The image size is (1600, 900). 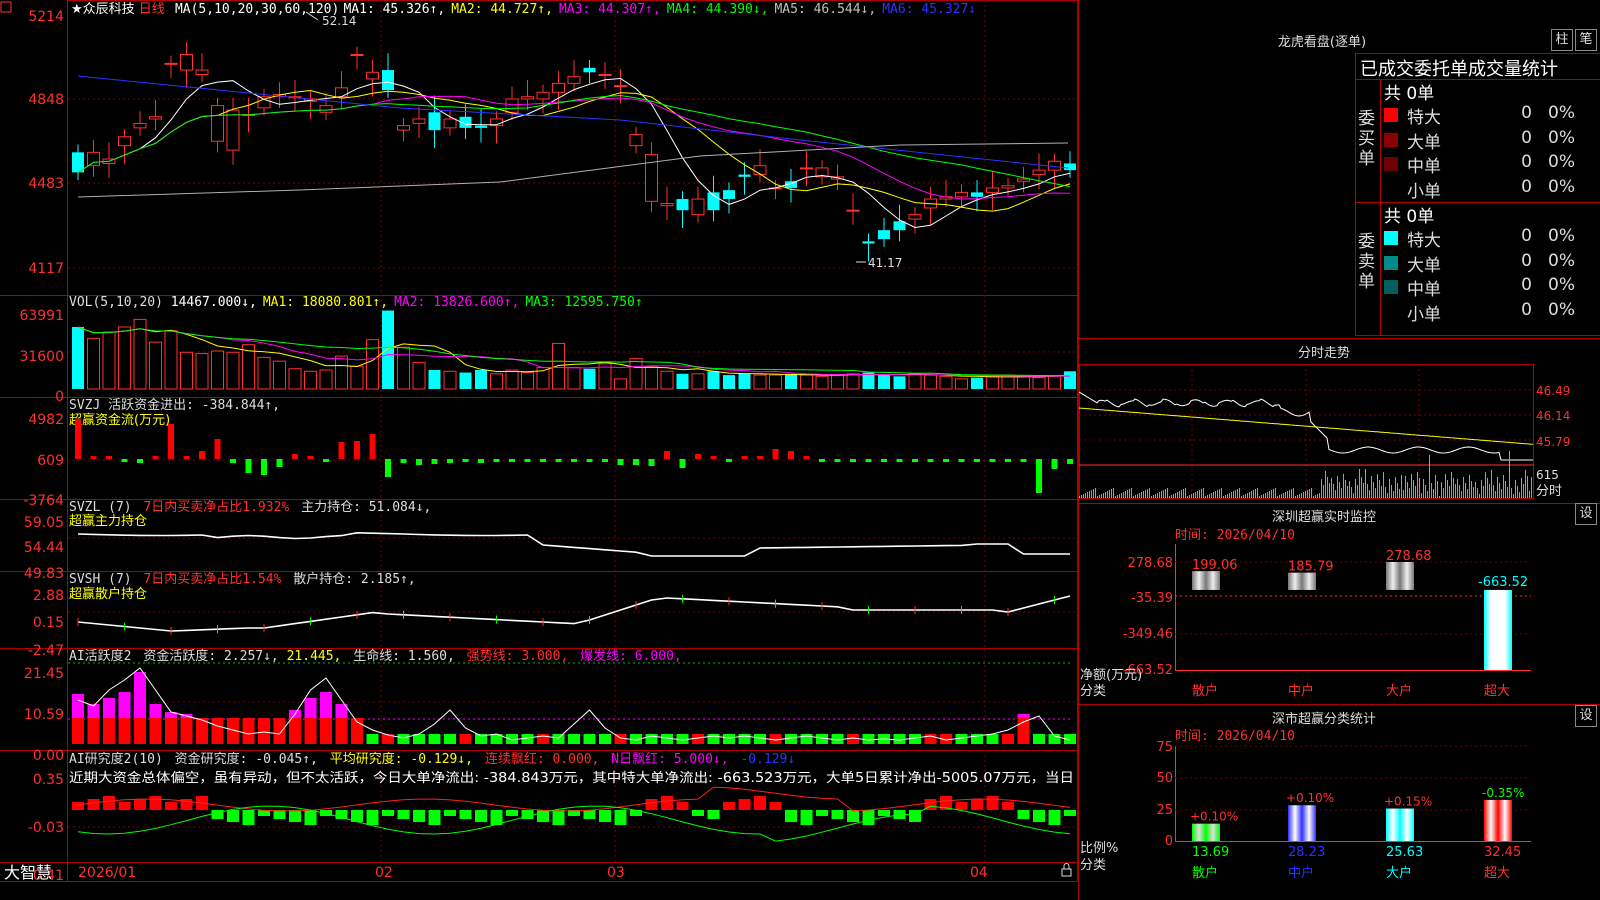 I want to click on vol-value-3: MA3: 12595.750↑, so click(x=583, y=302).